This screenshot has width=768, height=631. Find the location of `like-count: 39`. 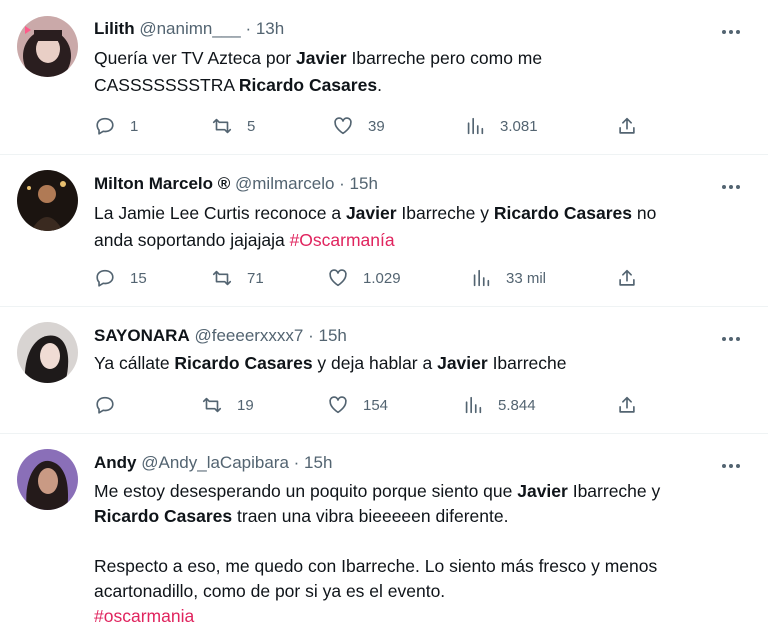

like-count: 39 is located at coordinates (376, 126).